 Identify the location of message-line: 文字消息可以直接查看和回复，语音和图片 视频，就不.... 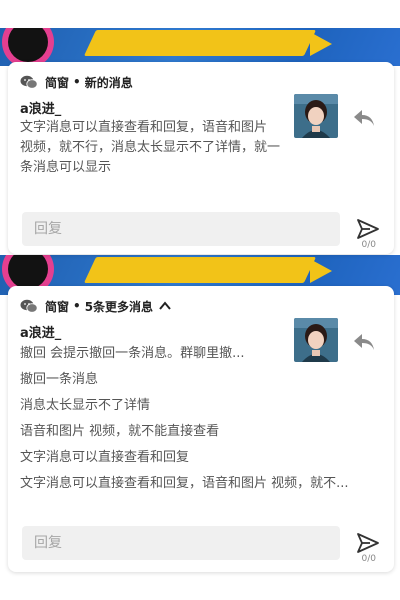
(184, 483).